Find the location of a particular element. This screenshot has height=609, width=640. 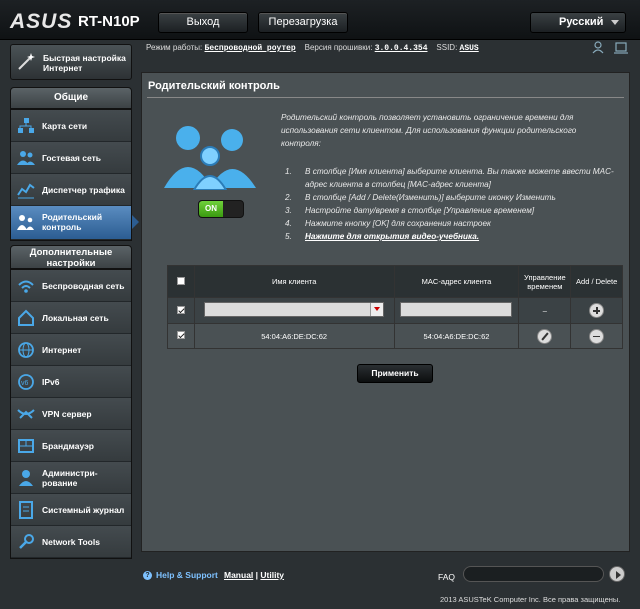

mode-value: Беспроводной роутер is located at coordinates (250, 48).